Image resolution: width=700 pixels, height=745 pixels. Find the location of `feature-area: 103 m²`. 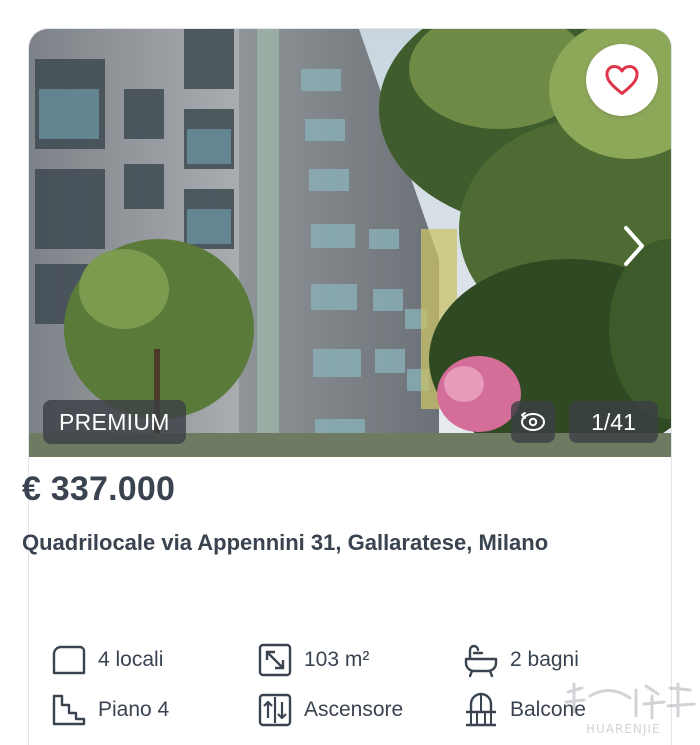

feature-area: 103 m² is located at coordinates (312, 660).